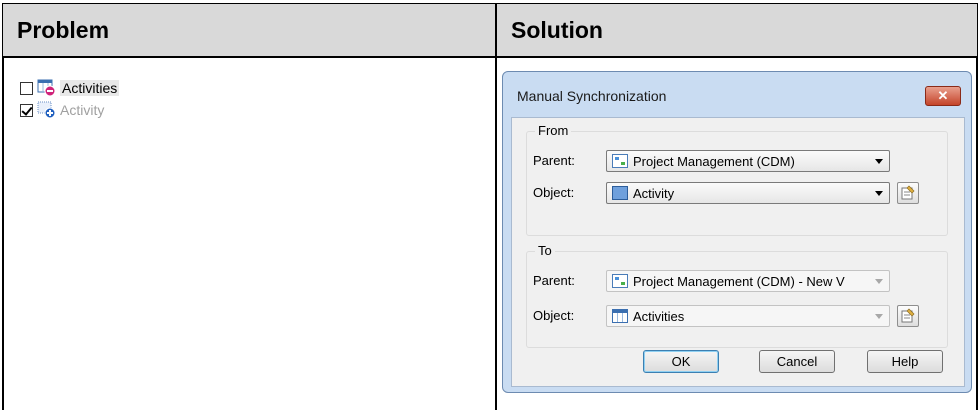 The width and height of the screenshot is (980, 410). I want to click on from-parent-select: Project Management (CDM), so click(748, 161).